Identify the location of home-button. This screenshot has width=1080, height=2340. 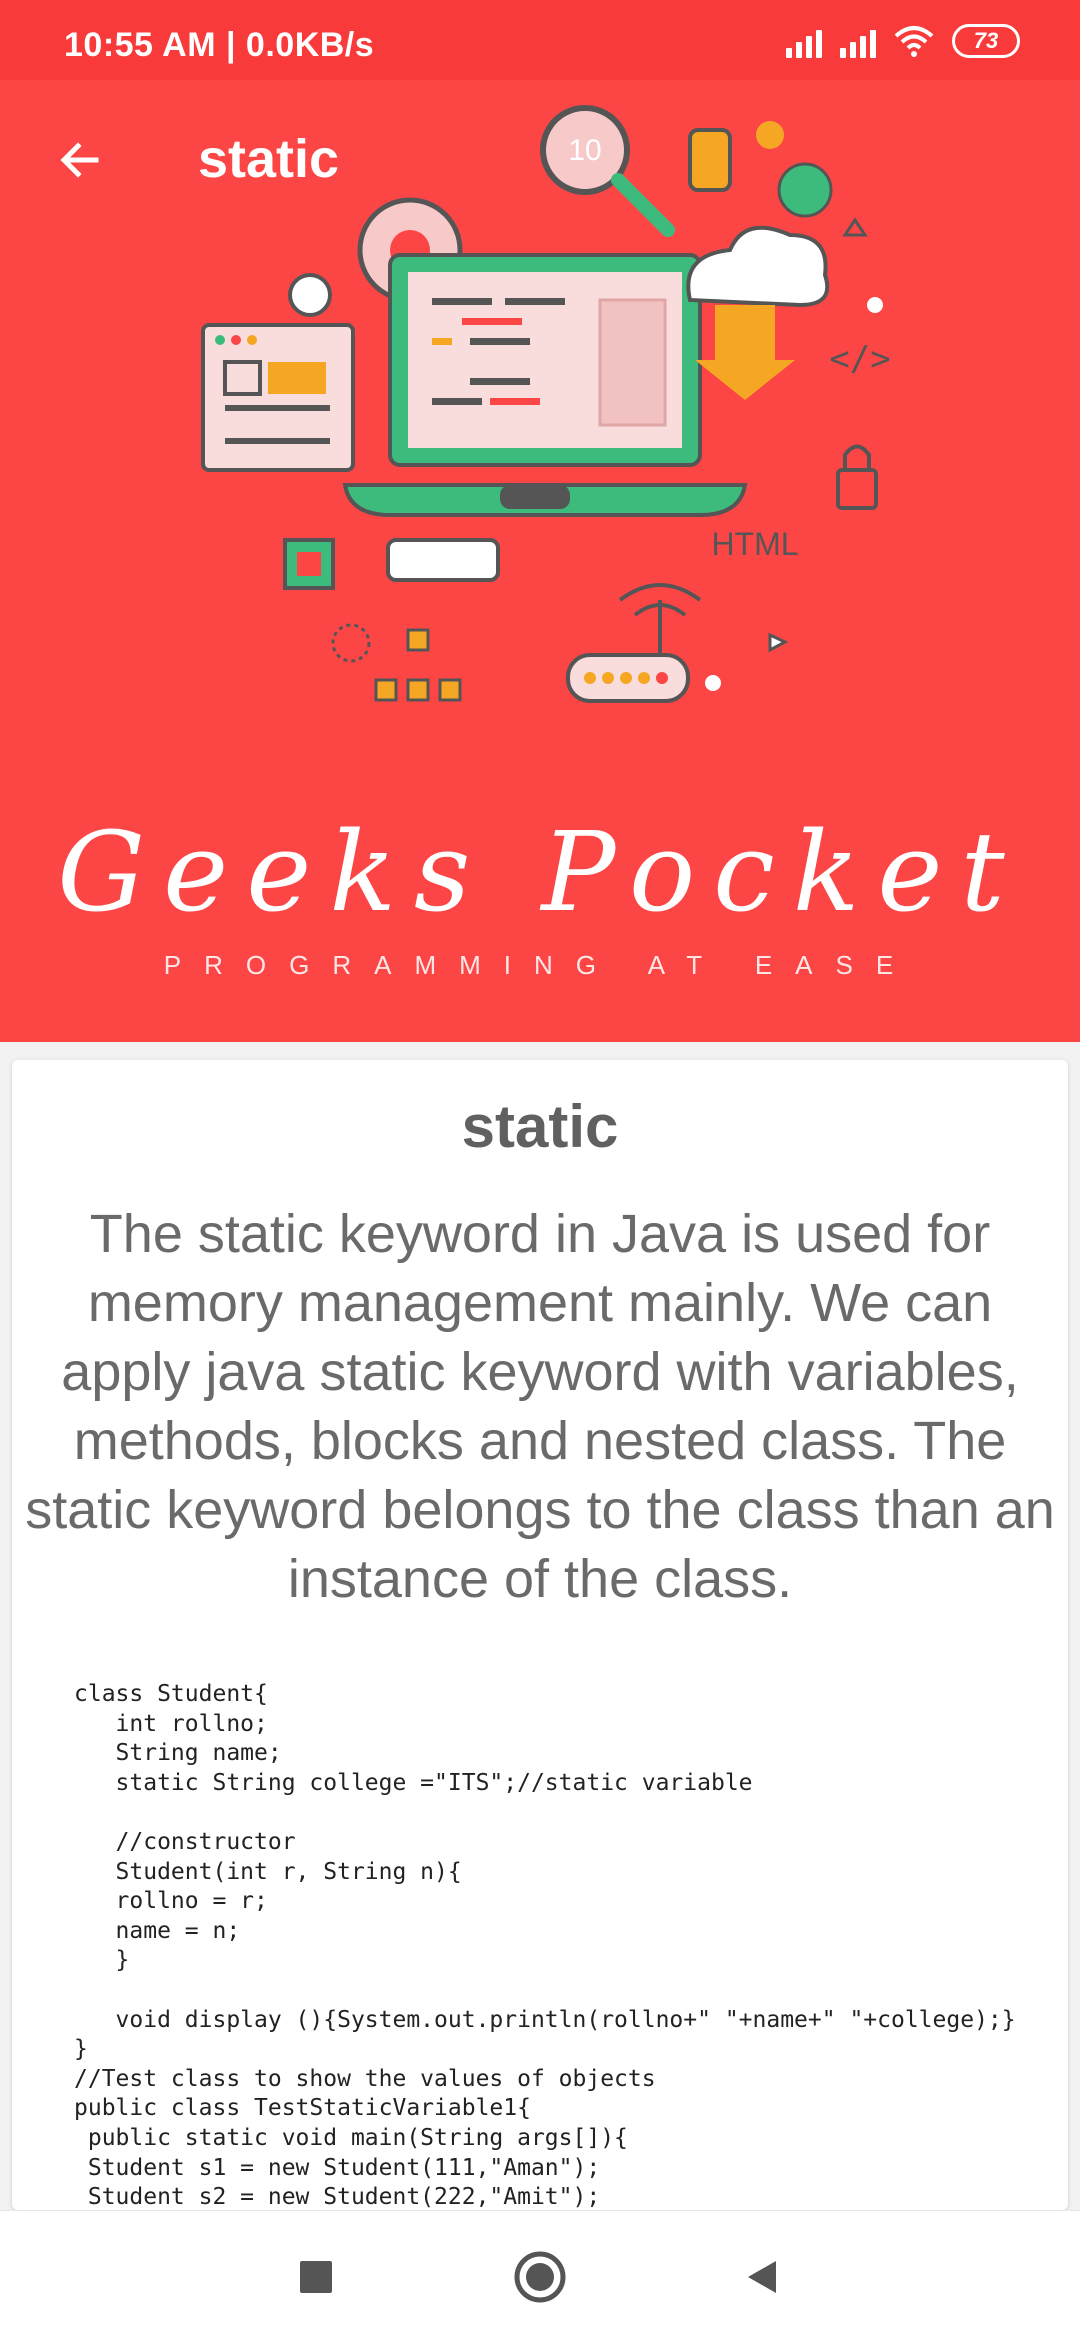
(540, 2277).